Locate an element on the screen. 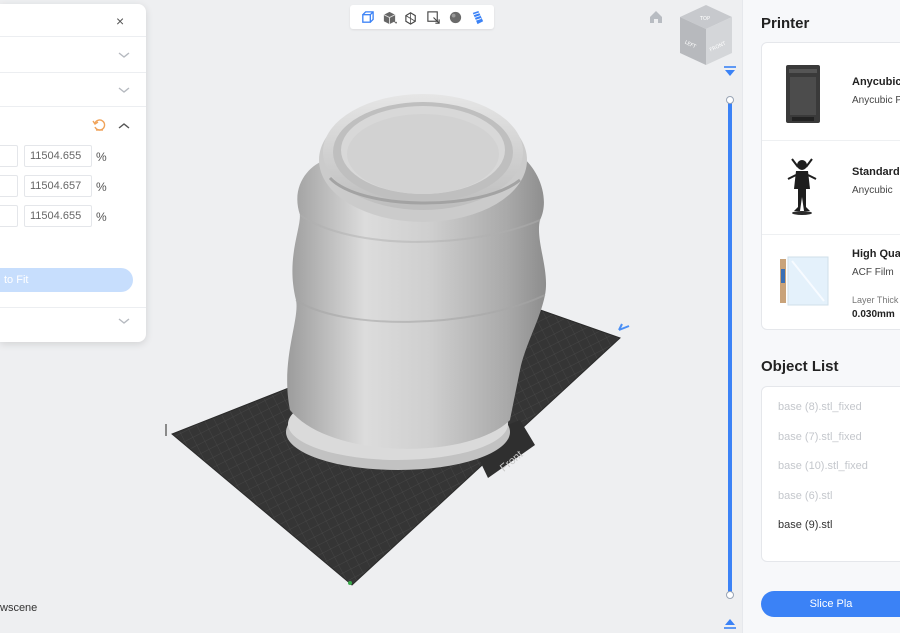 Image resolution: width=900 pixels, height=633 pixels. multi-view-icon is located at coordinates (411, 17).